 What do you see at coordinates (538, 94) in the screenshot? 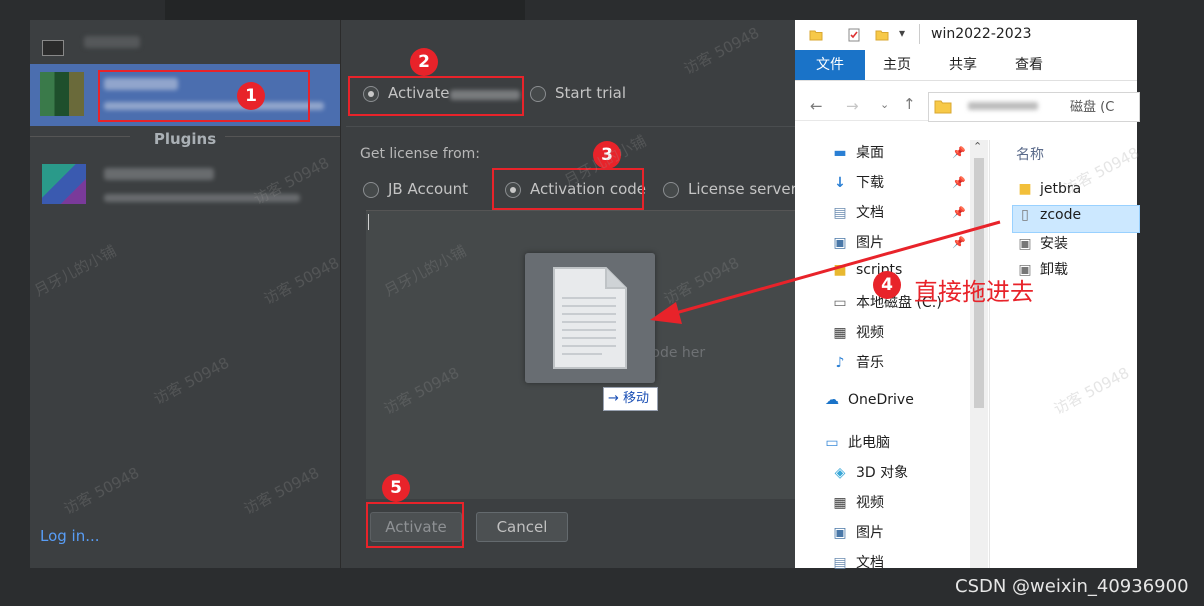
I see `start-trial-radio` at bounding box center [538, 94].